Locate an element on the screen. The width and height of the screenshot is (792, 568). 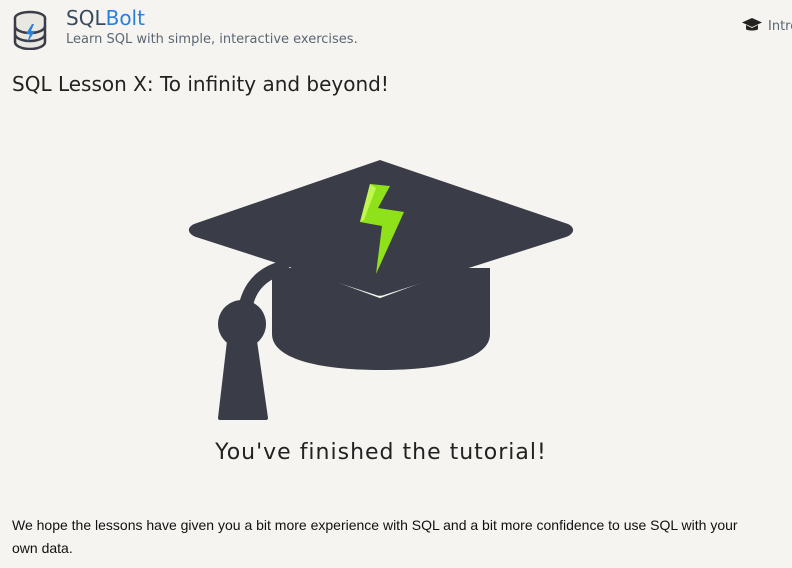
brand-sql: SQL is located at coordinates (86, 18).